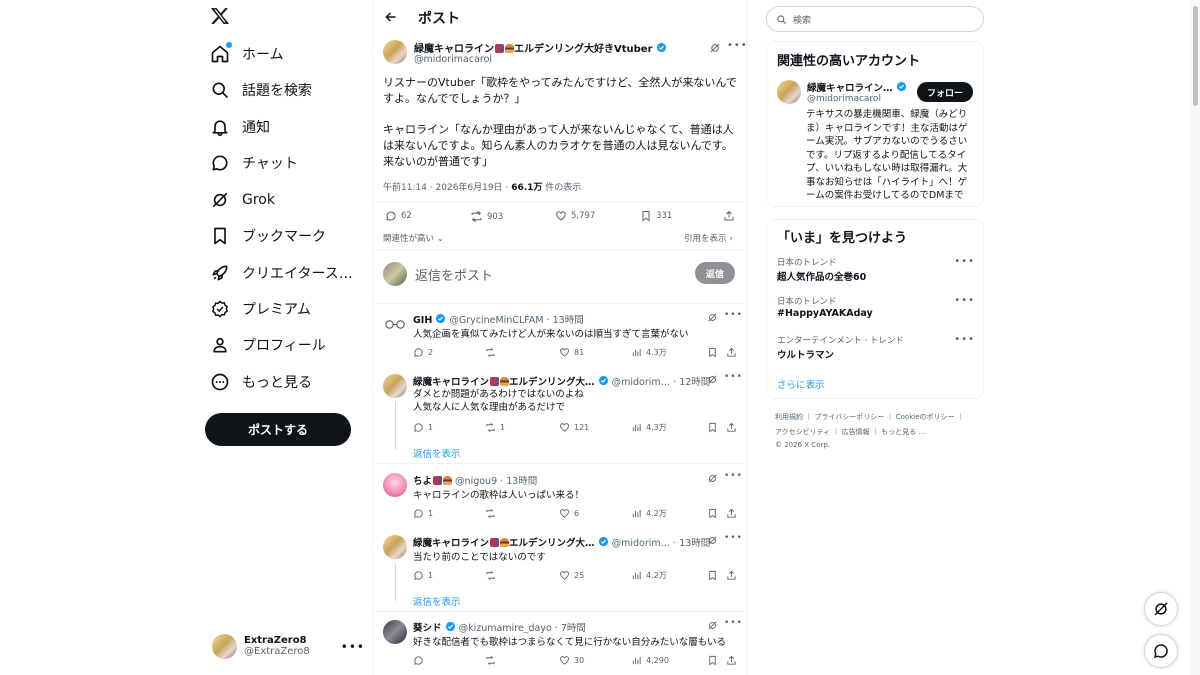  I want to click on nav-item-notifications: 通知, so click(240, 127).